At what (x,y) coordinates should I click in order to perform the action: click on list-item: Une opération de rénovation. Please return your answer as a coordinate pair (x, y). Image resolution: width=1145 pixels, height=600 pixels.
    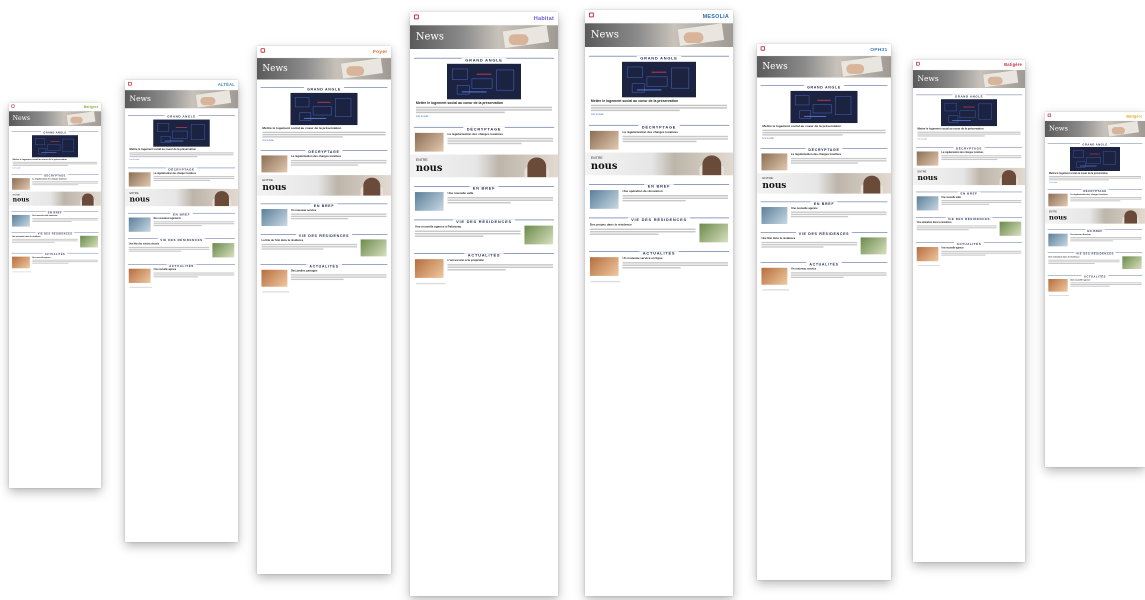
    Looking at the image, I should click on (659, 199).